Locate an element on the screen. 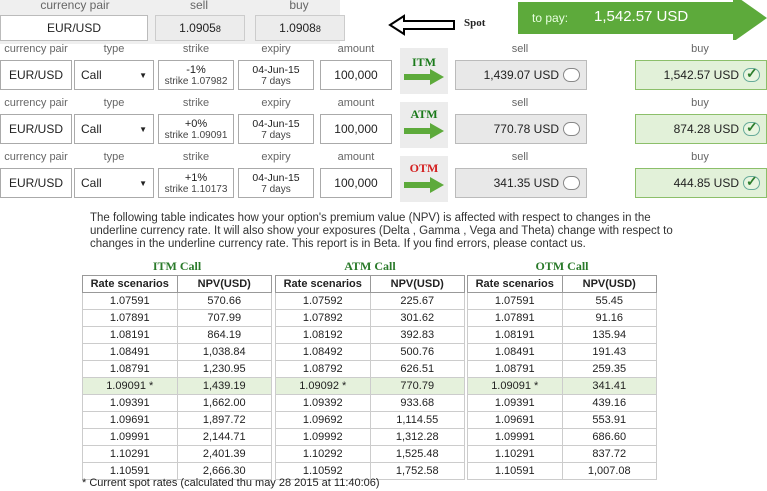 Image resolution: width=767 pixels, height=491 pixels. type-value: Call is located at coordinates (91, 129).